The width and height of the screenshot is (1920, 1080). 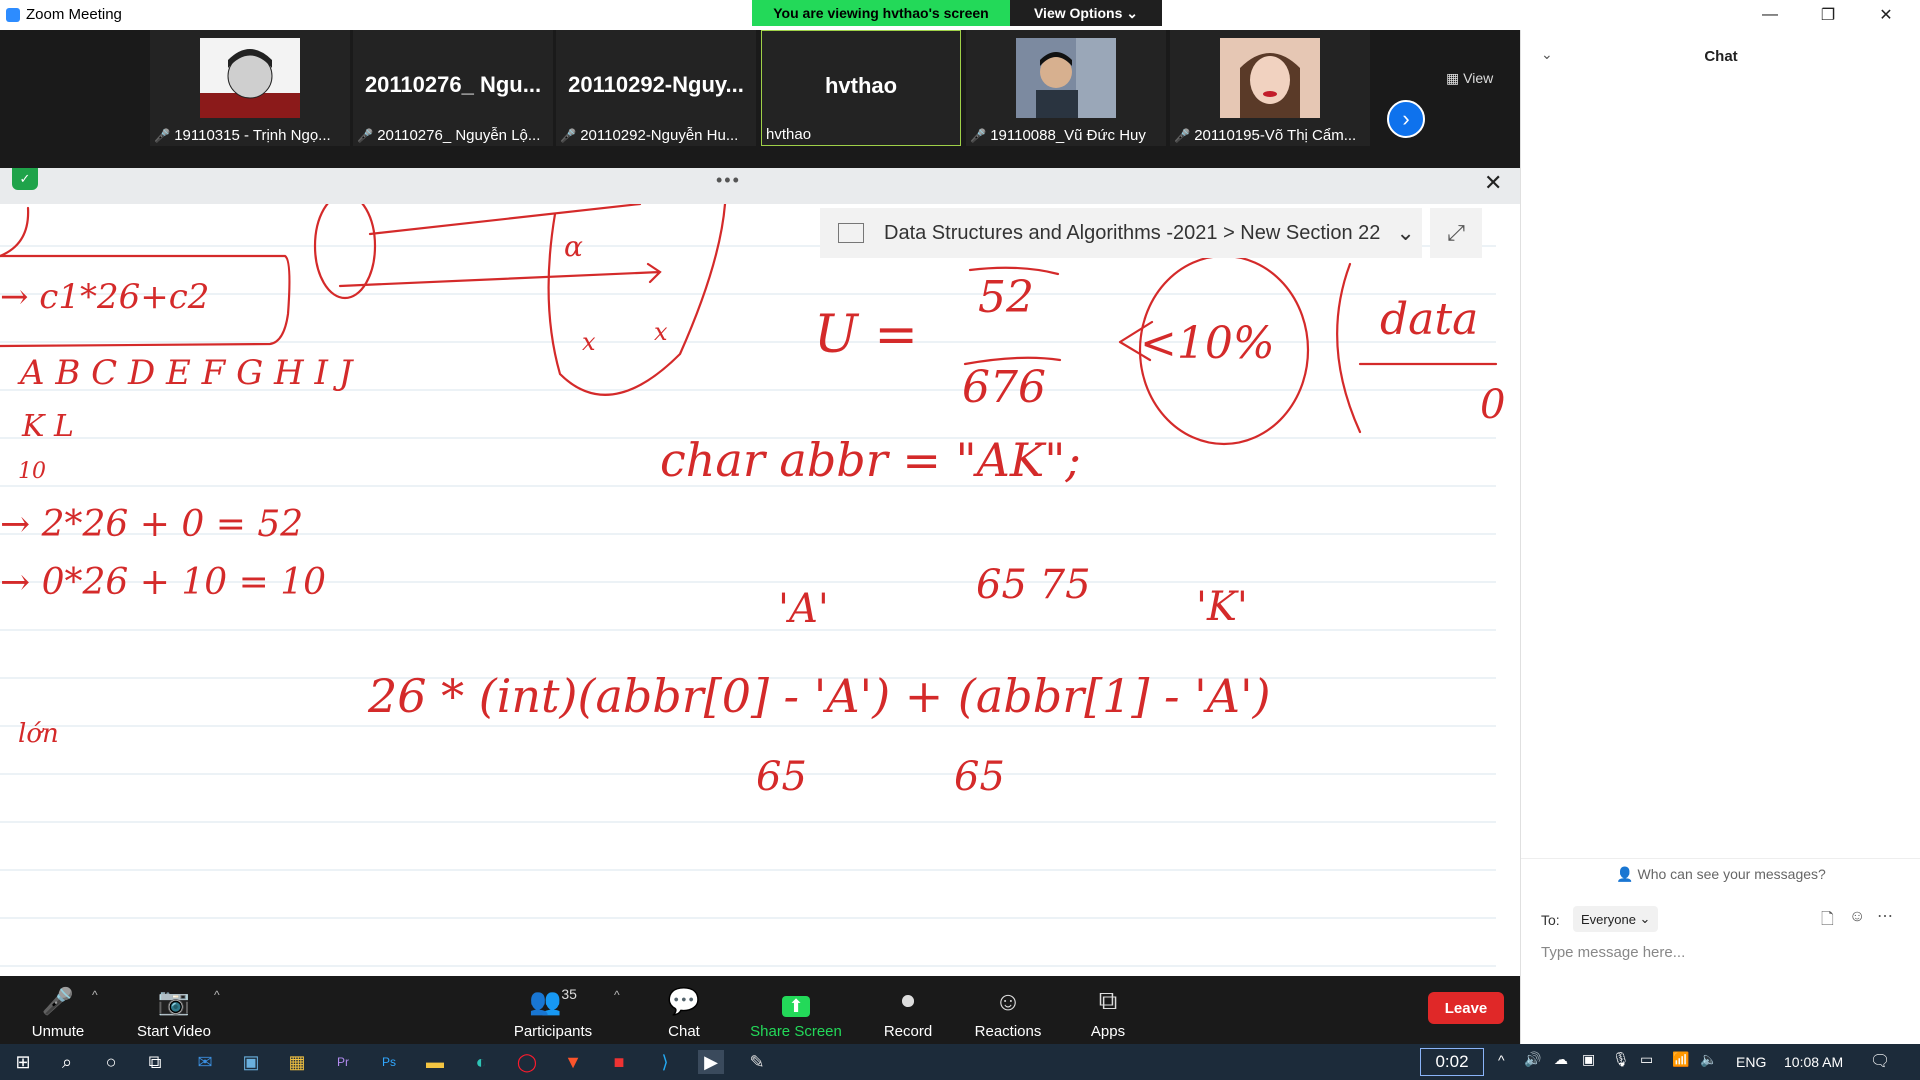 What do you see at coordinates (553, 1001) in the screenshot?
I see `participants-icon: 👥35` at bounding box center [553, 1001].